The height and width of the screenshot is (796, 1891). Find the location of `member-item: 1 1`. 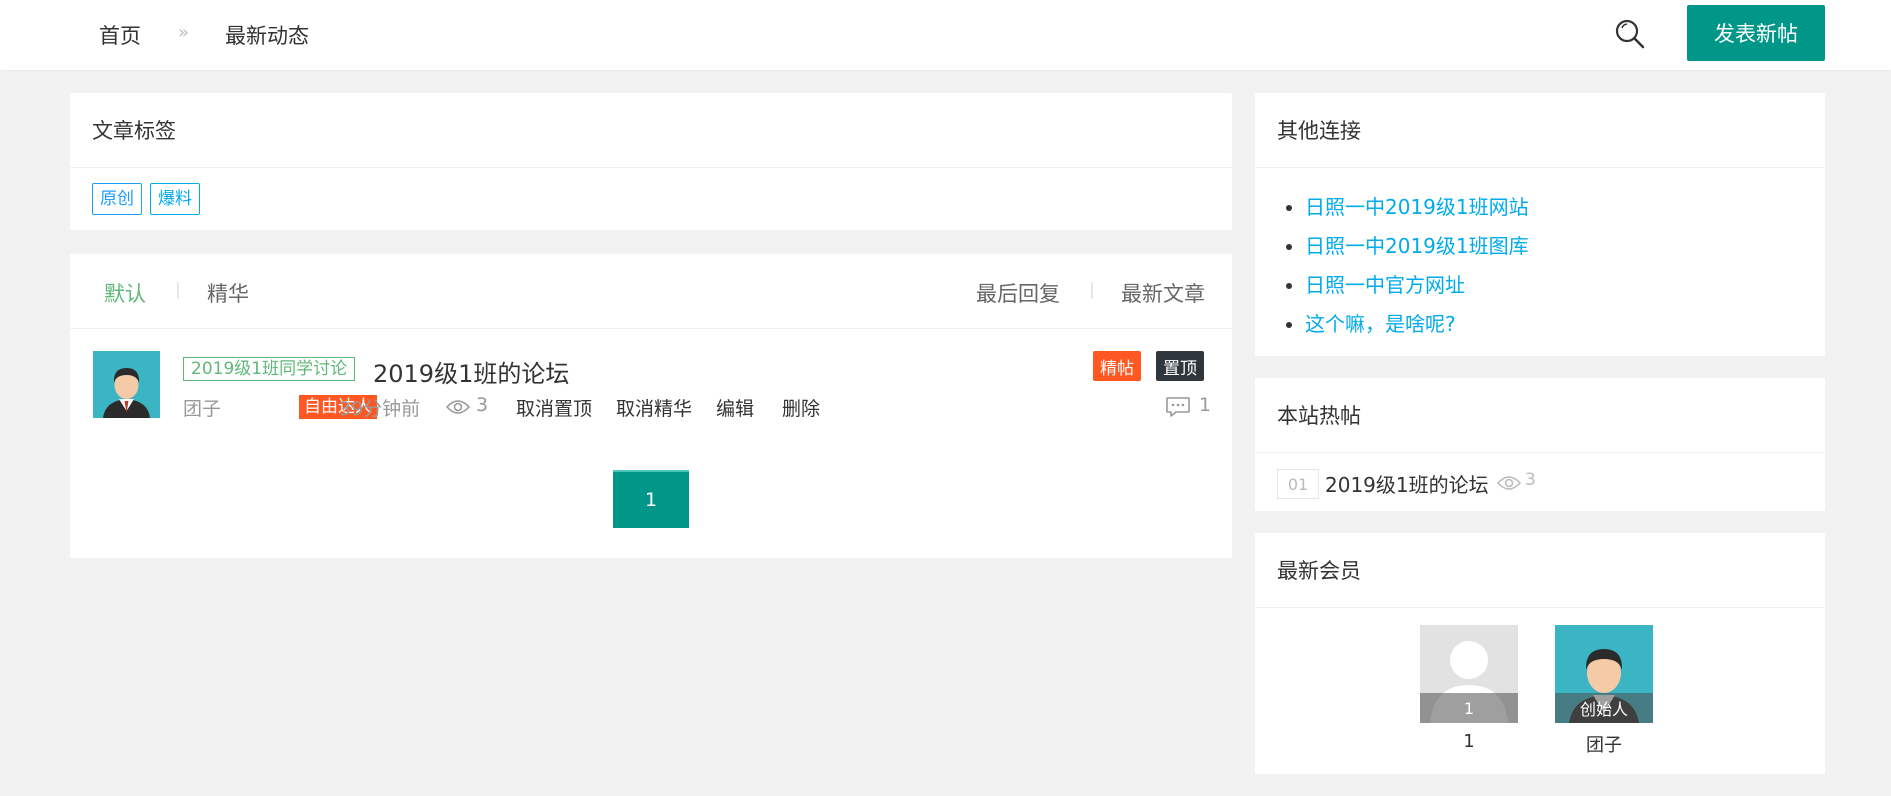

member-item: 1 1 is located at coordinates (1469, 688).